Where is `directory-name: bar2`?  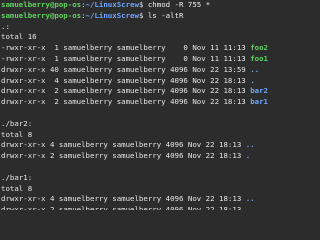 directory-name: bar2 is located at coordinates (259, 91).